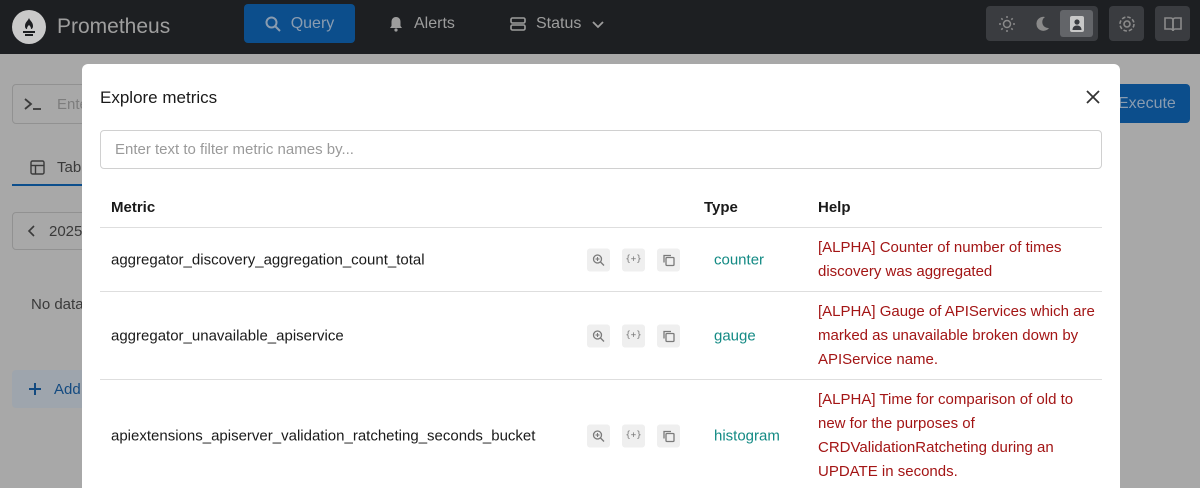 Image resolution: width=1200 pixels, height=488 pixels. Describe the element at coordinates (739, 259) in the screenshot. I see `metric-type: counter` at that location.